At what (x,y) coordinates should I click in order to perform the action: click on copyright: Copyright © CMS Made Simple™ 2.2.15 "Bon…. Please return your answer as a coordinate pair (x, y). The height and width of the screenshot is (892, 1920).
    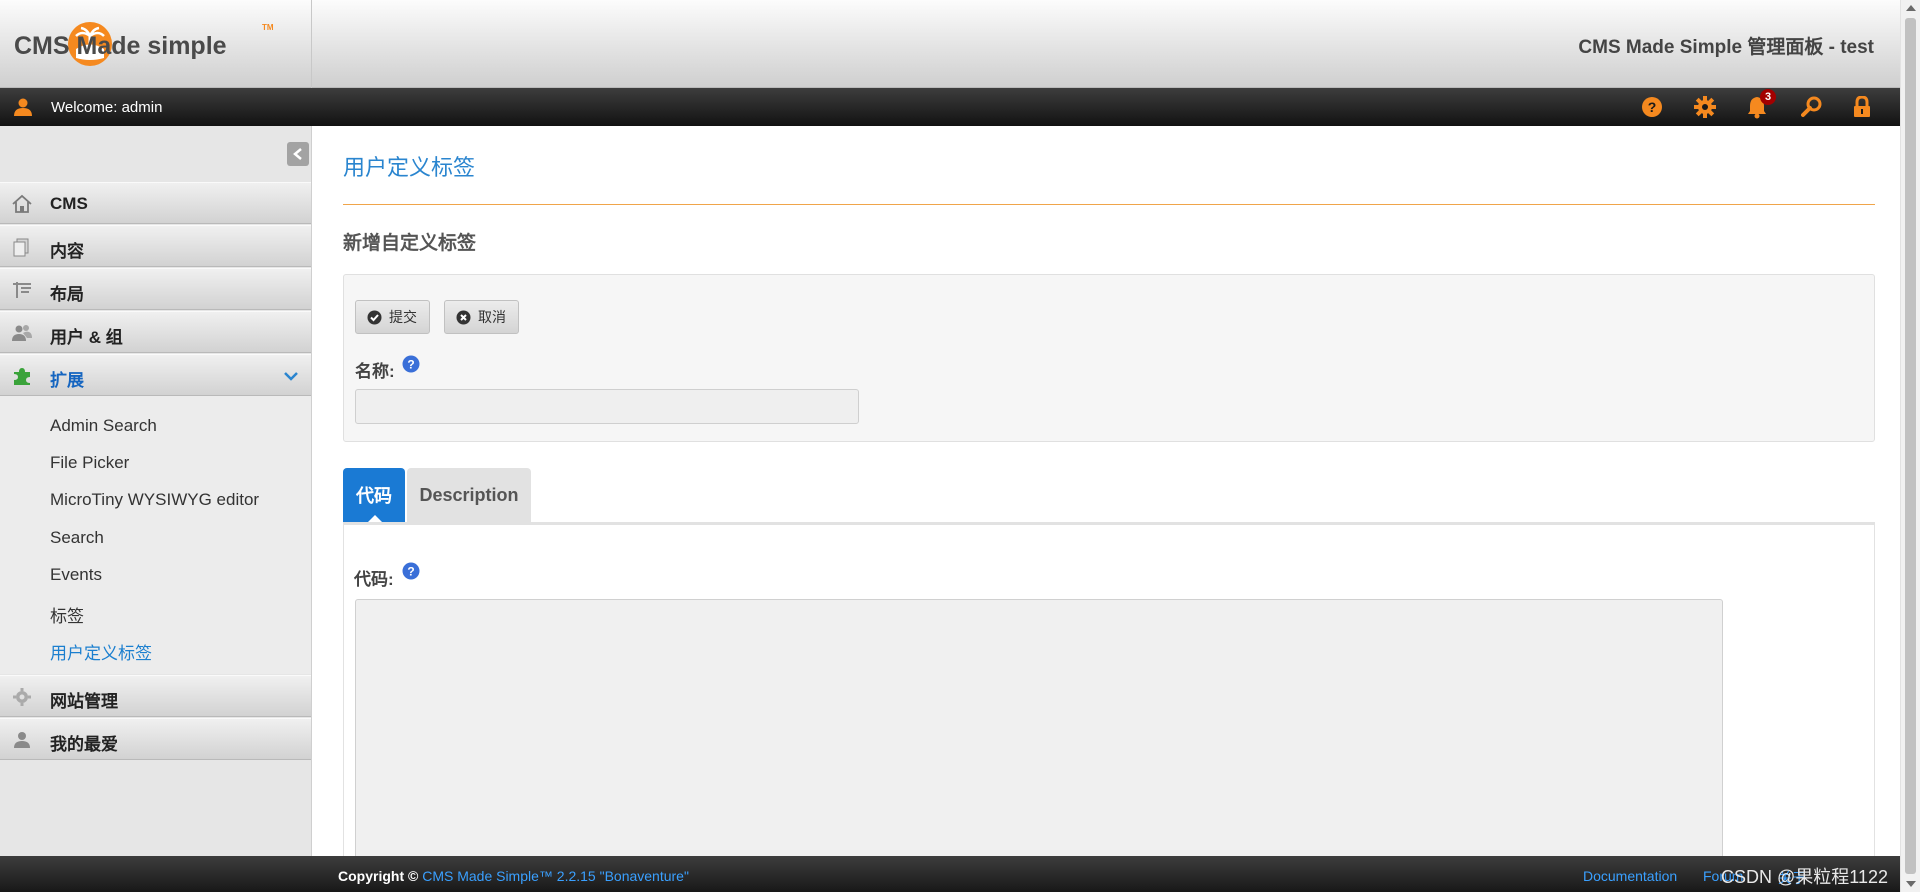
    Looking at the image, I should click on (513, 876).